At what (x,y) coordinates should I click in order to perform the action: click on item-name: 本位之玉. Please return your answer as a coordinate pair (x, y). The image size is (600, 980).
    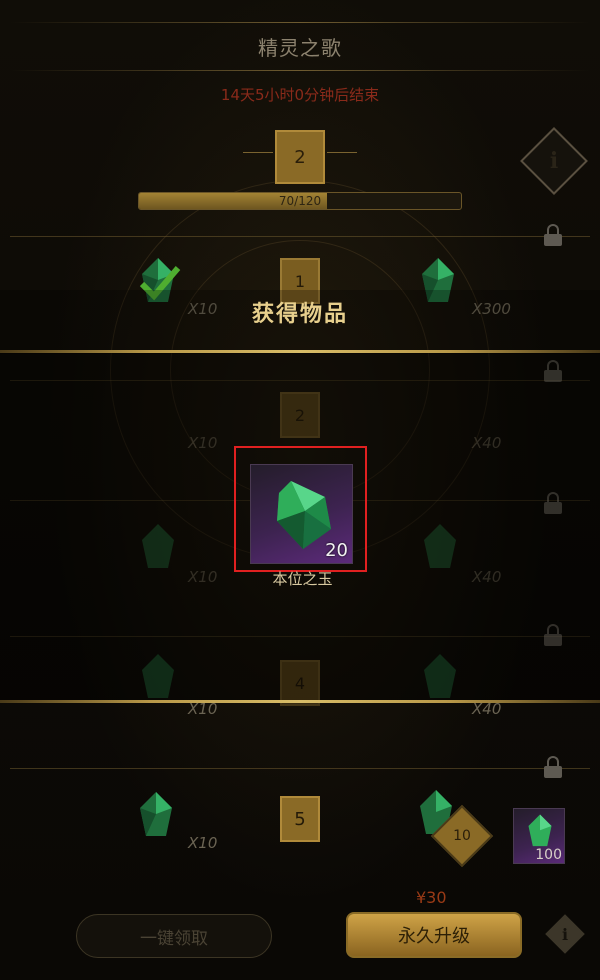
    Looking at the image, I should click on (302, 579).